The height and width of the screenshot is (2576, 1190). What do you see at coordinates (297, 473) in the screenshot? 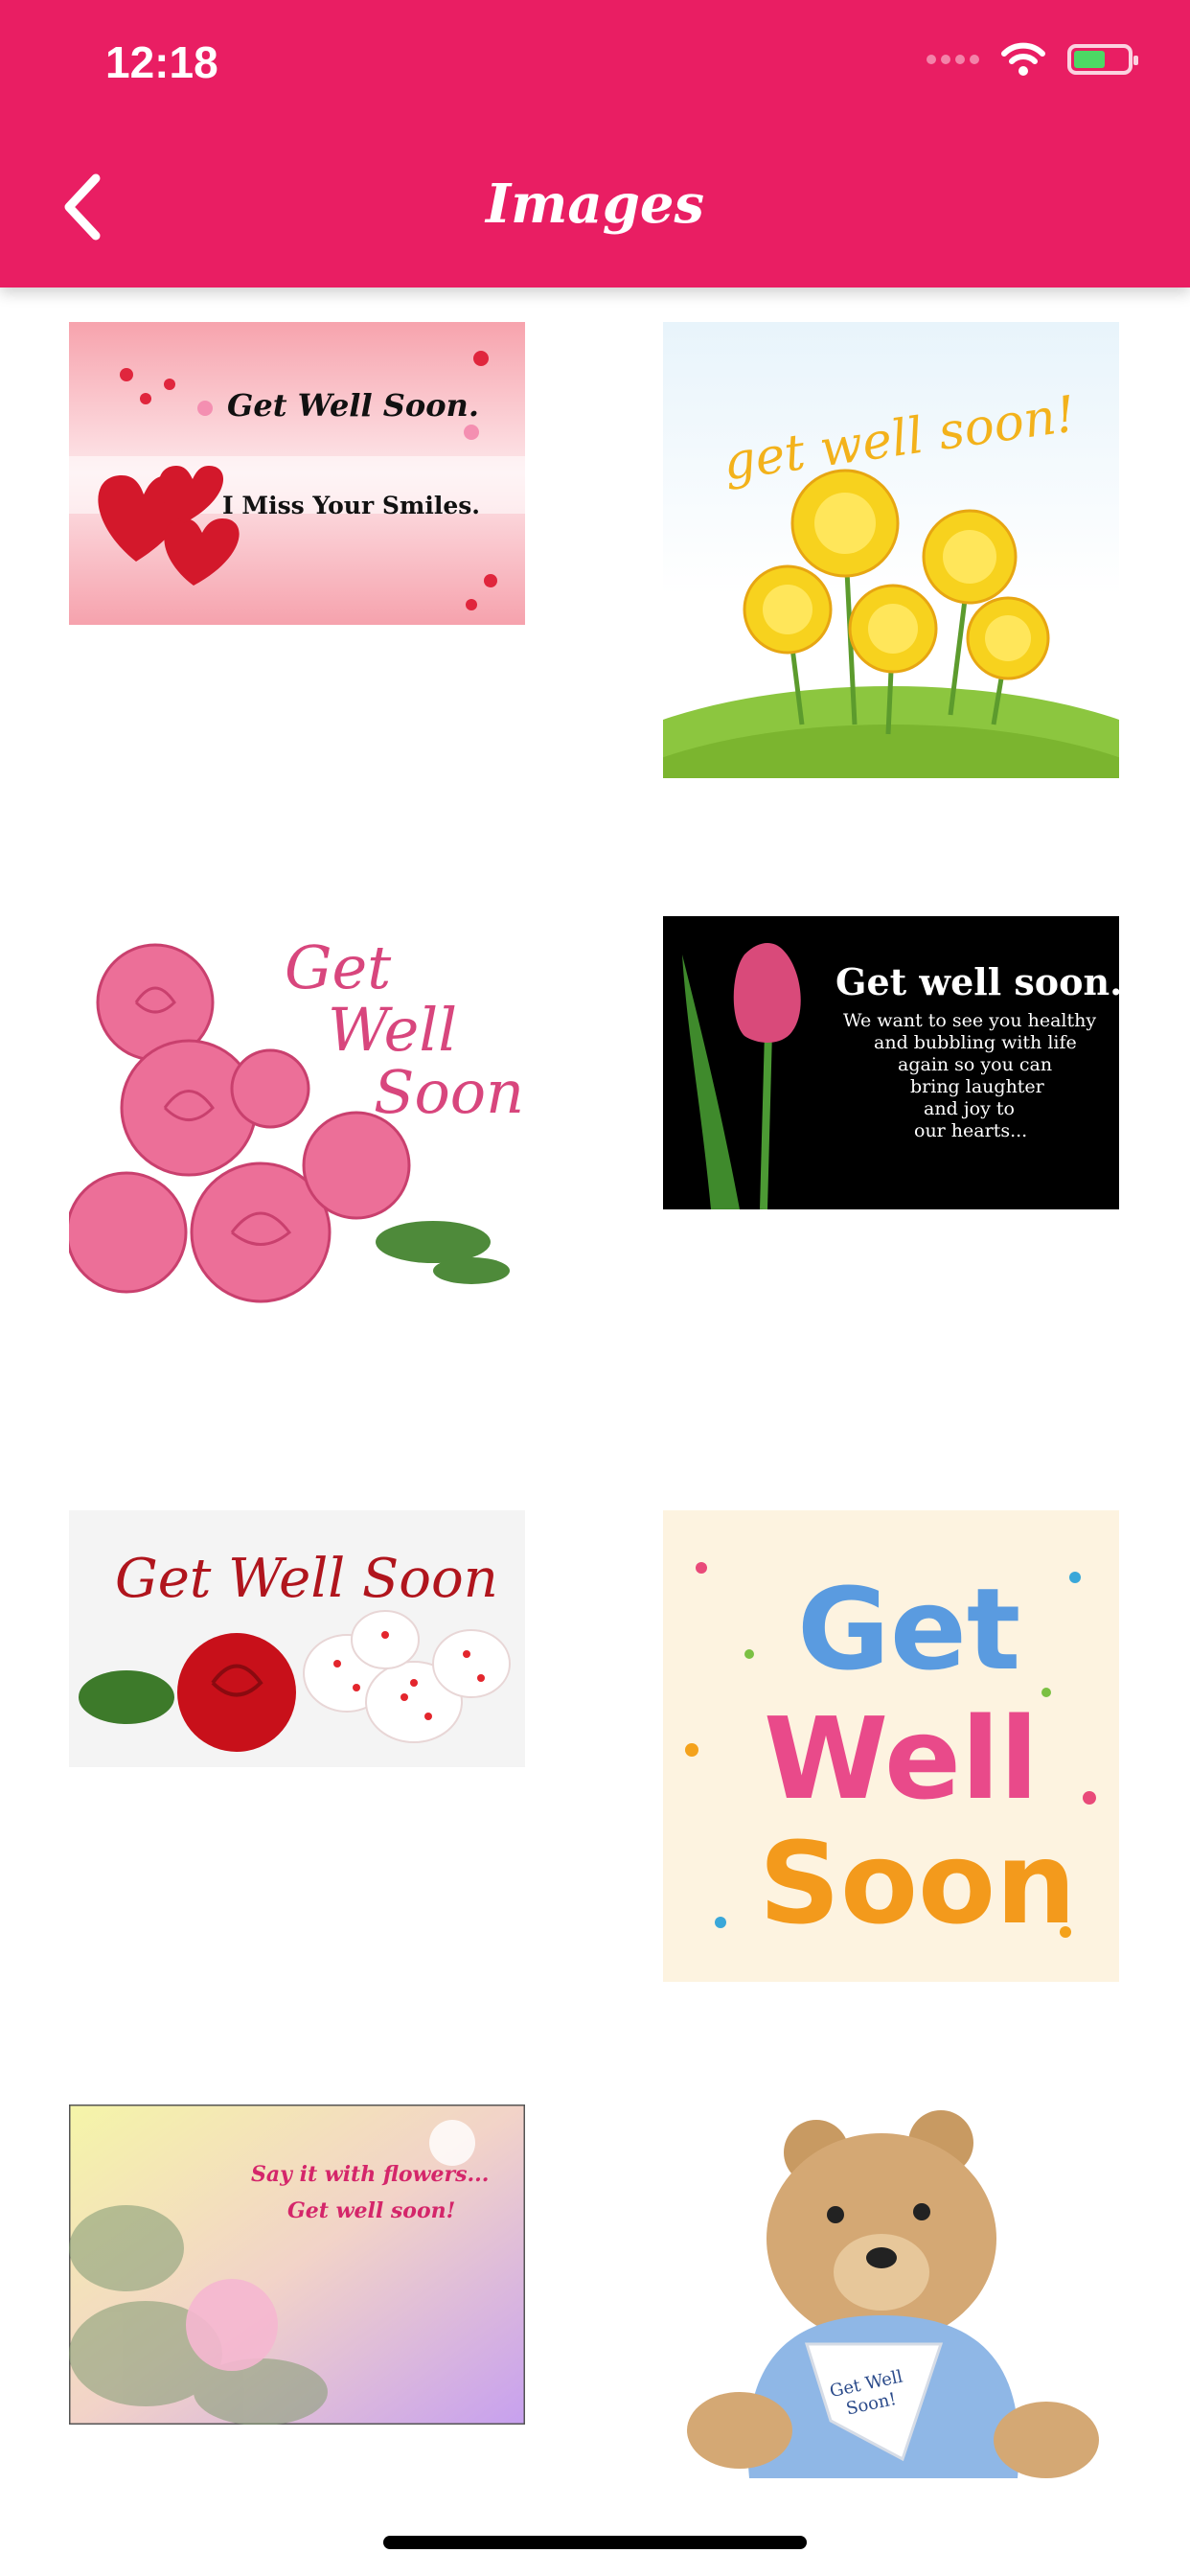
I see `image-card: Get Well Soon. I Miss Your Smiles.` at bounding box center [297, 473].